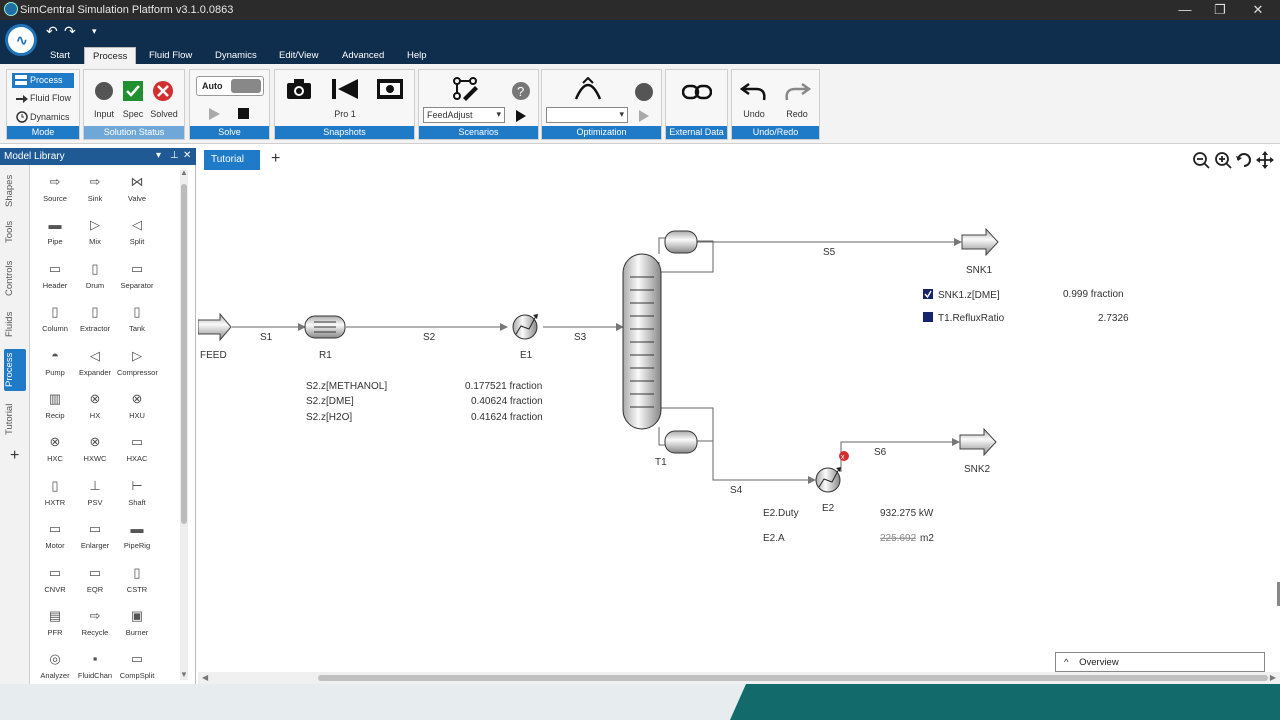 The image size is (1280, 720). I want to click on library-item-pipe: ▬ Pipe, so click(55, 231).